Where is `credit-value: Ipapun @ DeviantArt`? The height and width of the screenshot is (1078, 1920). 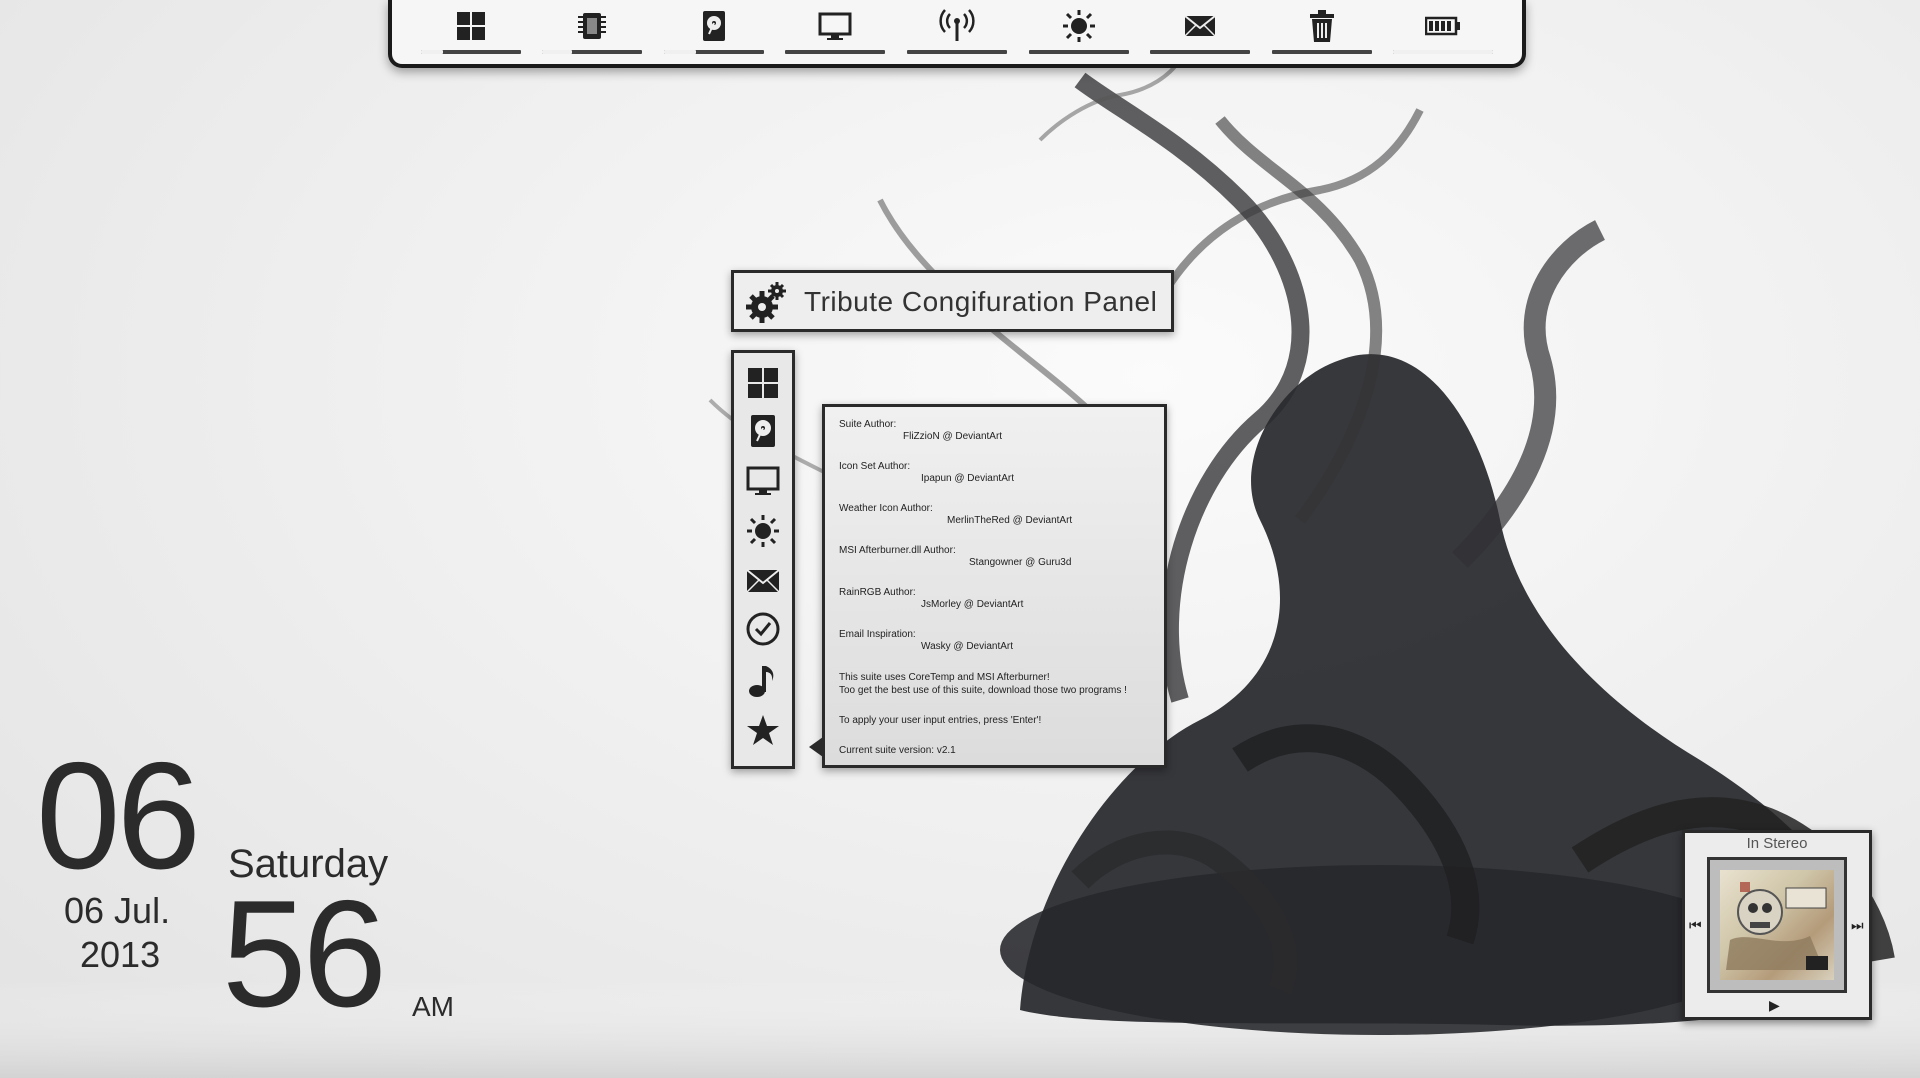 credit-value: Ipapun @ DeviantArt is located at coordinates (967, 478).